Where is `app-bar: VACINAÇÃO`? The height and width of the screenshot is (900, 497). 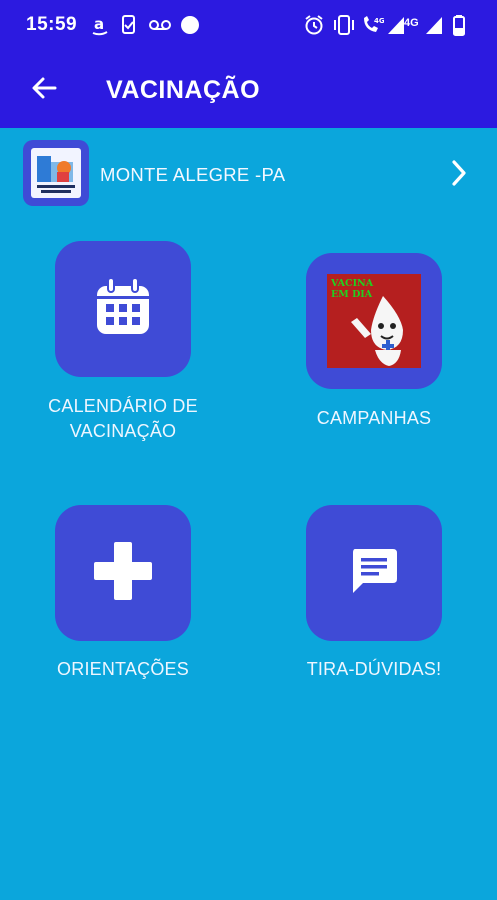 app-bar: VACINAÇÃO is located at coordinates (248, 90).